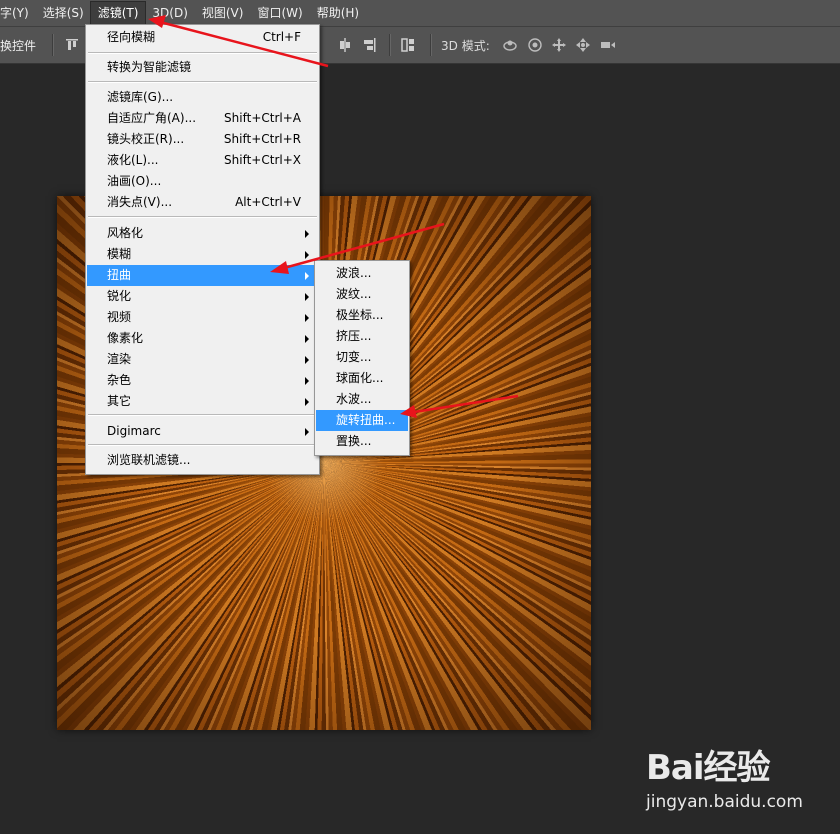 The image size is (840, 834). I want to click on 3d-pan-icon, so click(559, 45).